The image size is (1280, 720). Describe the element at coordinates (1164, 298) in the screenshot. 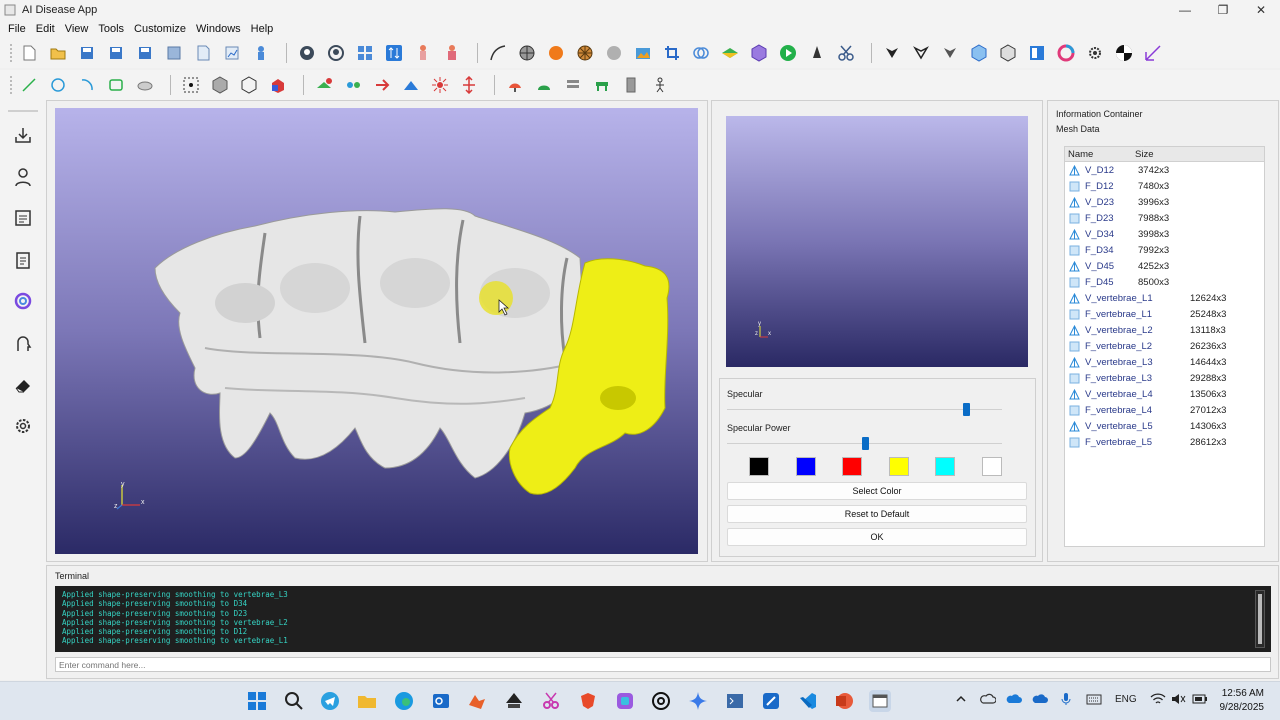

I see `mesh-row: V_vertebrae_L1 12624x3` at that location.